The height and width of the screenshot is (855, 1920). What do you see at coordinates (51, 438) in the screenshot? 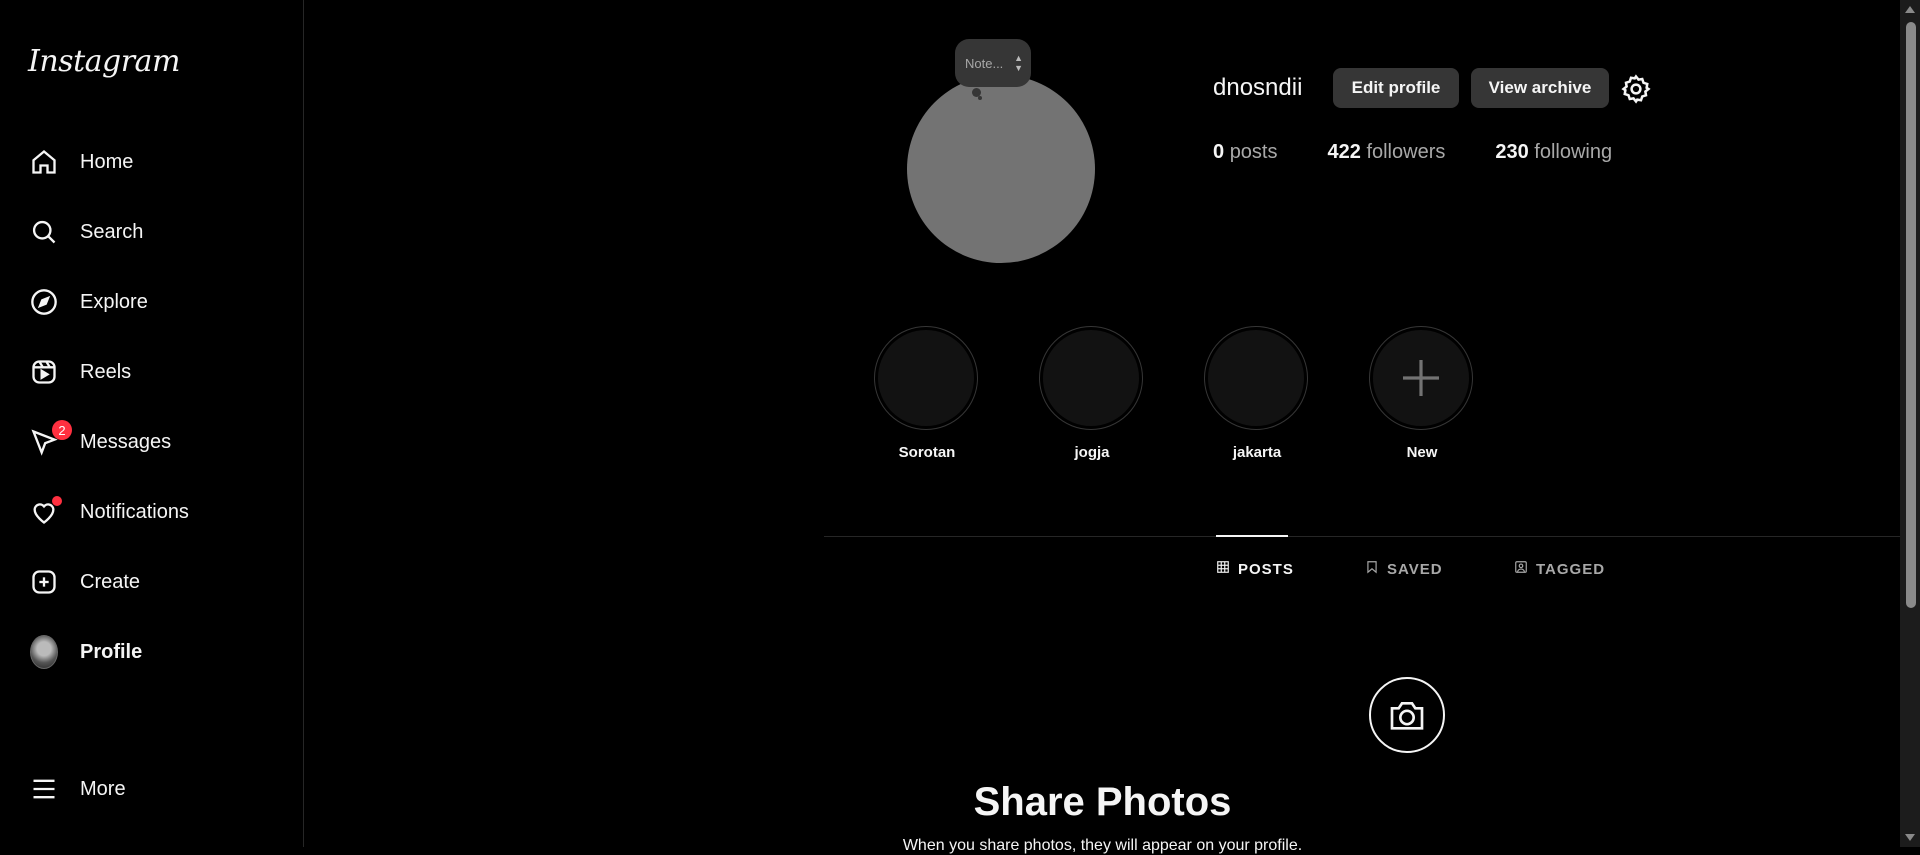
I see `messenger-icon: 2` at bounding box center [51, 438].